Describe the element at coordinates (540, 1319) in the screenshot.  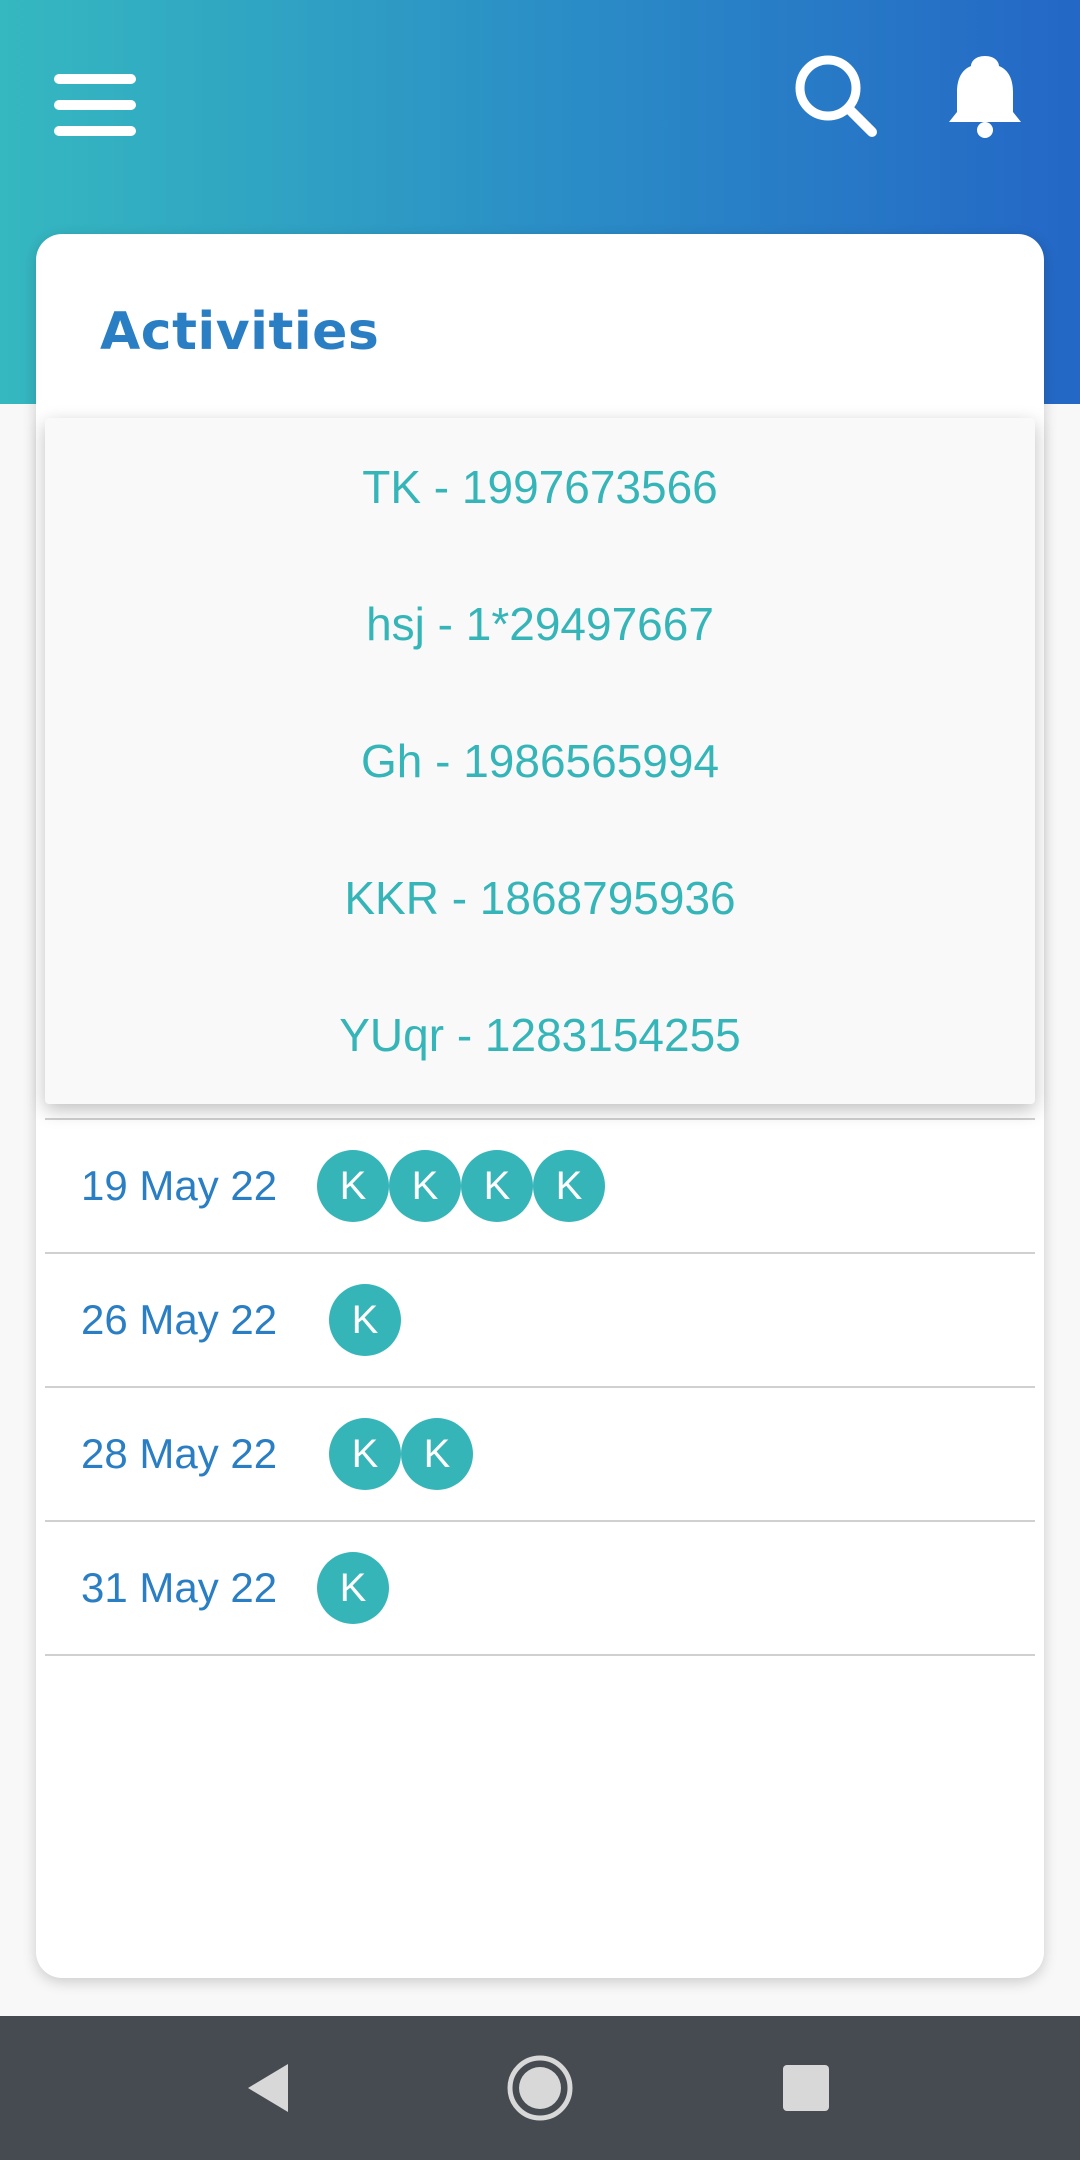
I see `activity-row: 26 May 22 K` at that location.